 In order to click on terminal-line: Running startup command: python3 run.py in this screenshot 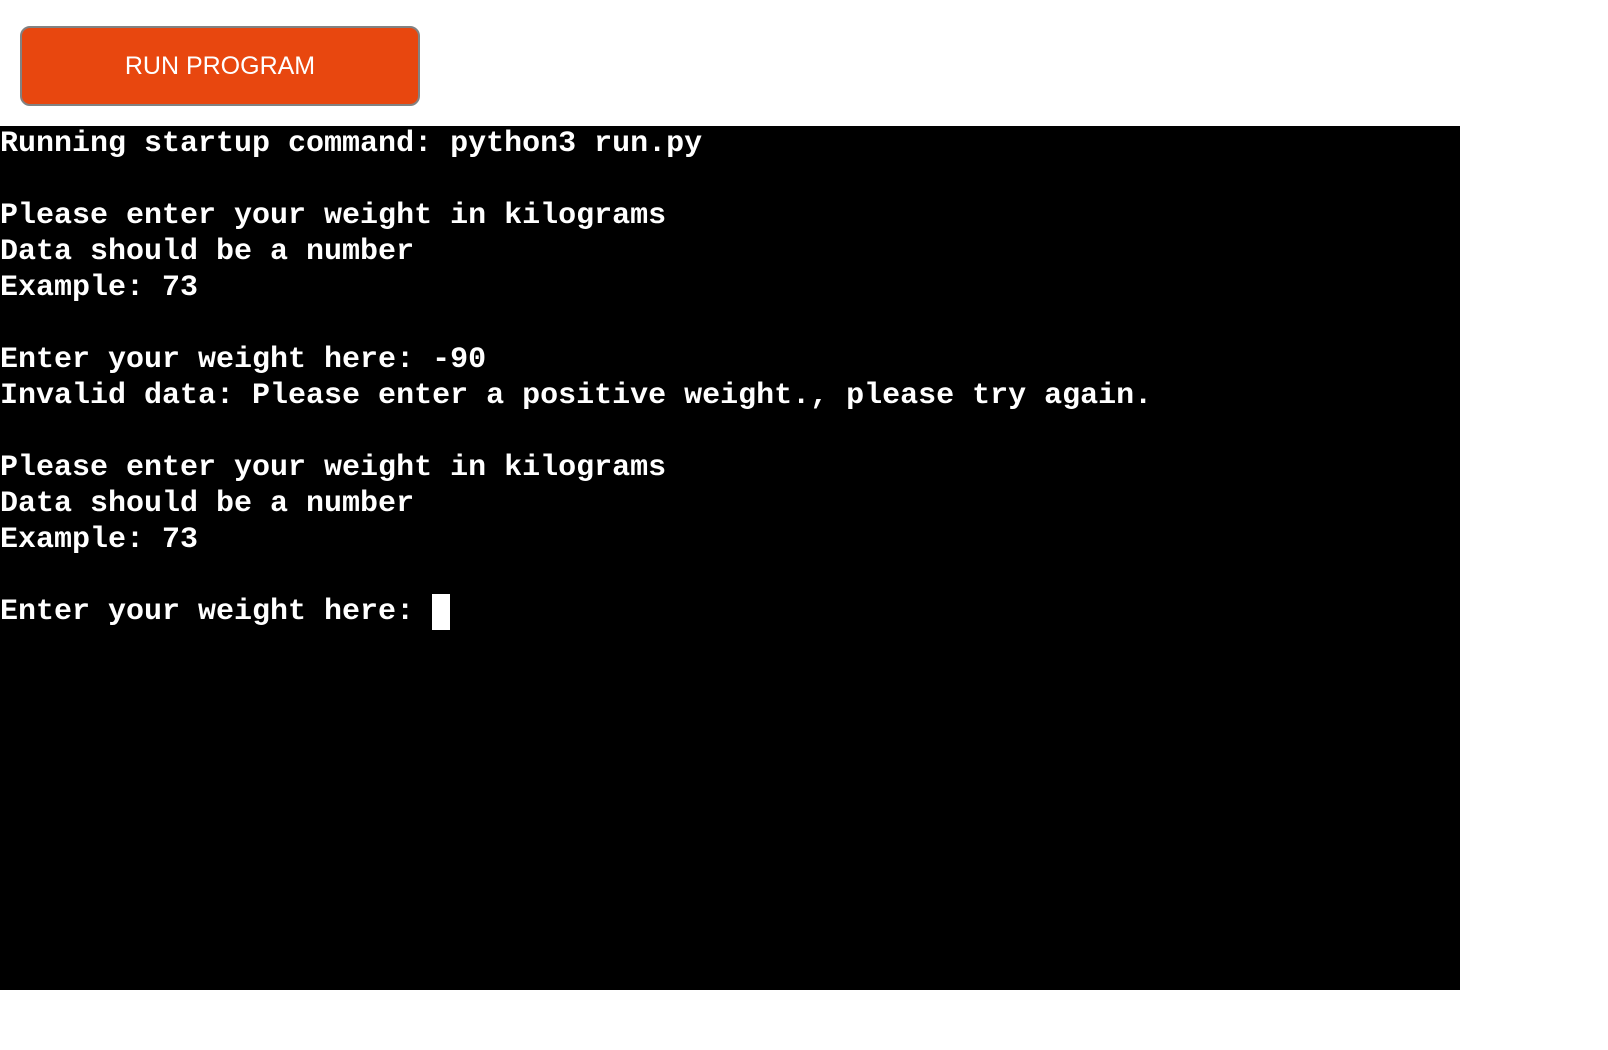, I will do `click(351, 144)`.